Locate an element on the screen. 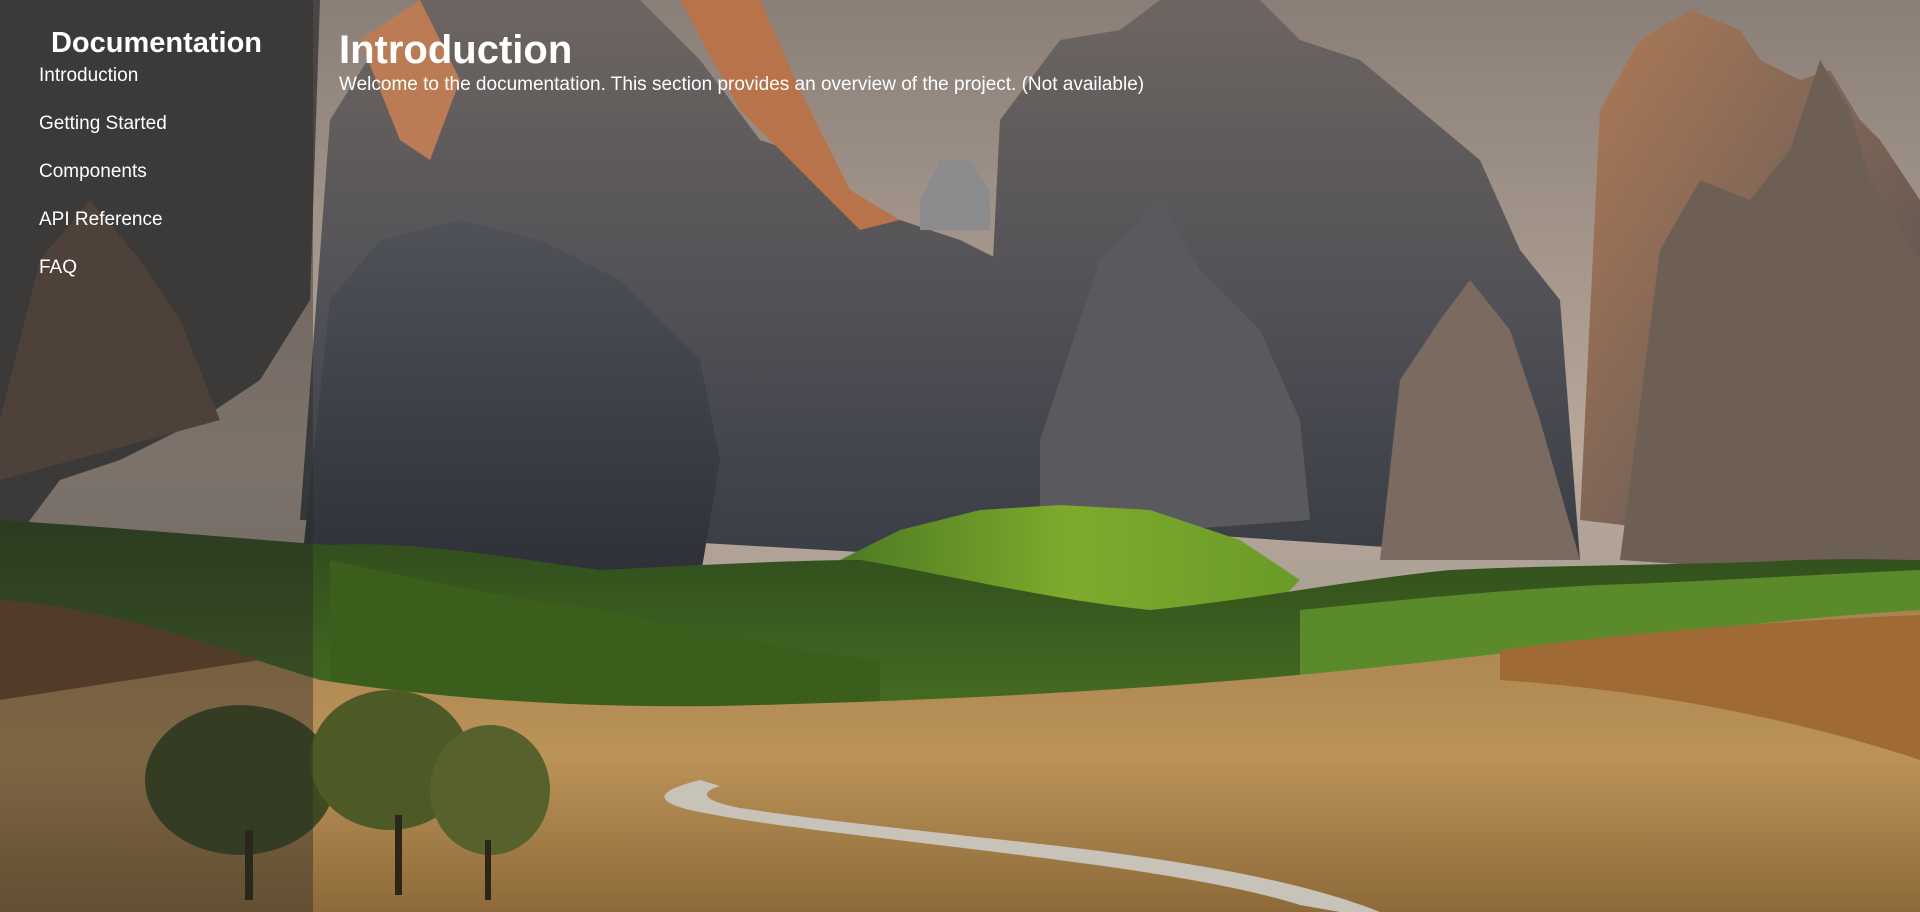  sidebar-title: Documentation is located at coordinates (156, 43).